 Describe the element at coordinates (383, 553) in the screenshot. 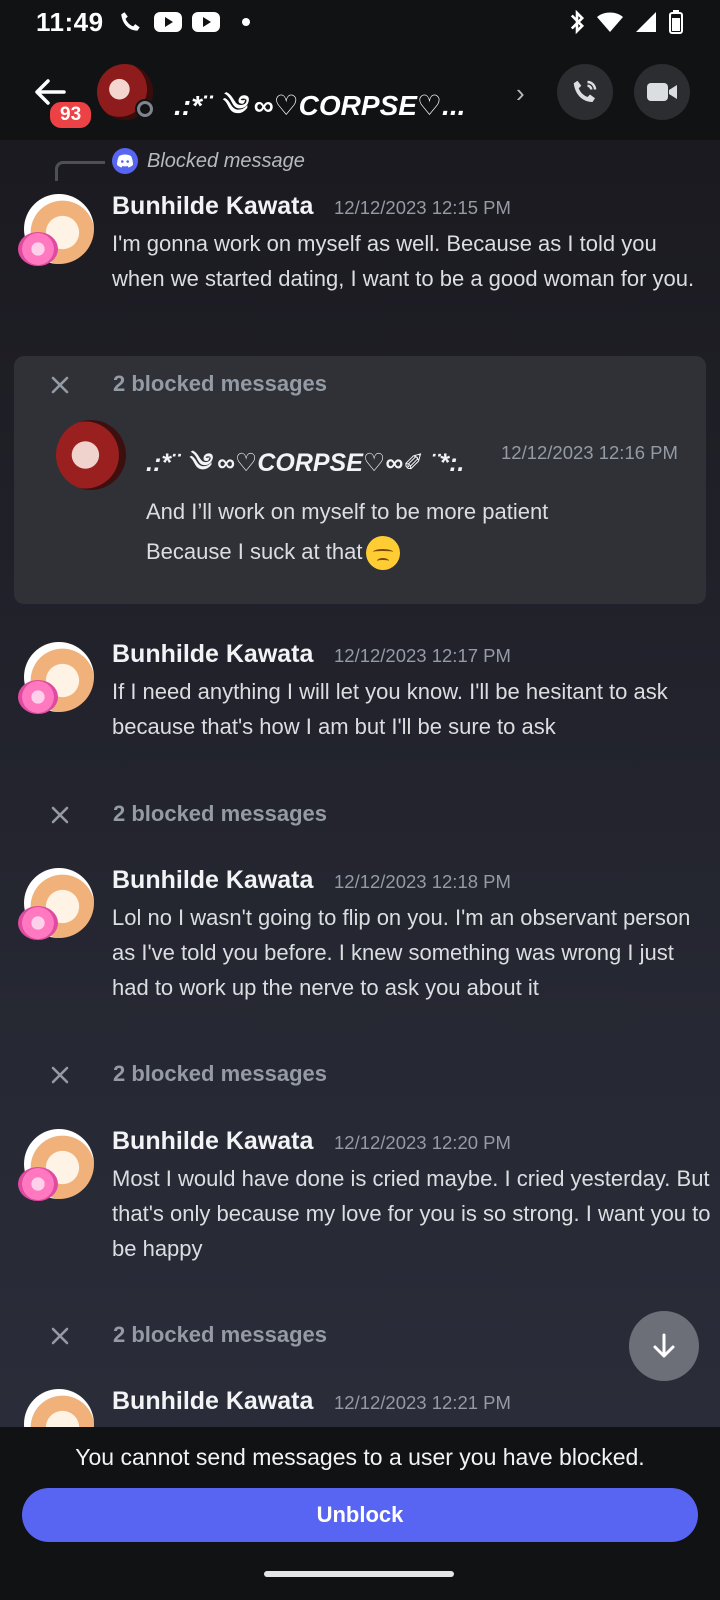

I see `pensive-face-emoji-icon` at that location.